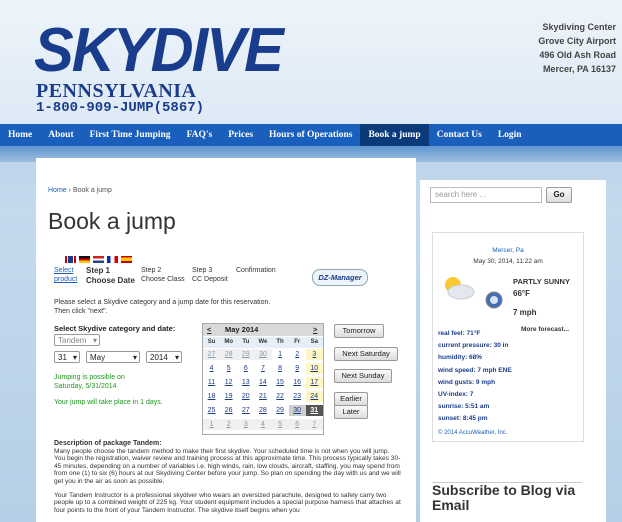 The width and height of the screenshot is (622, 522). What do you see at coordinates (211, 410) in the screenshot?
I see `calendar-day: 25` at bounding box center [211, 410].